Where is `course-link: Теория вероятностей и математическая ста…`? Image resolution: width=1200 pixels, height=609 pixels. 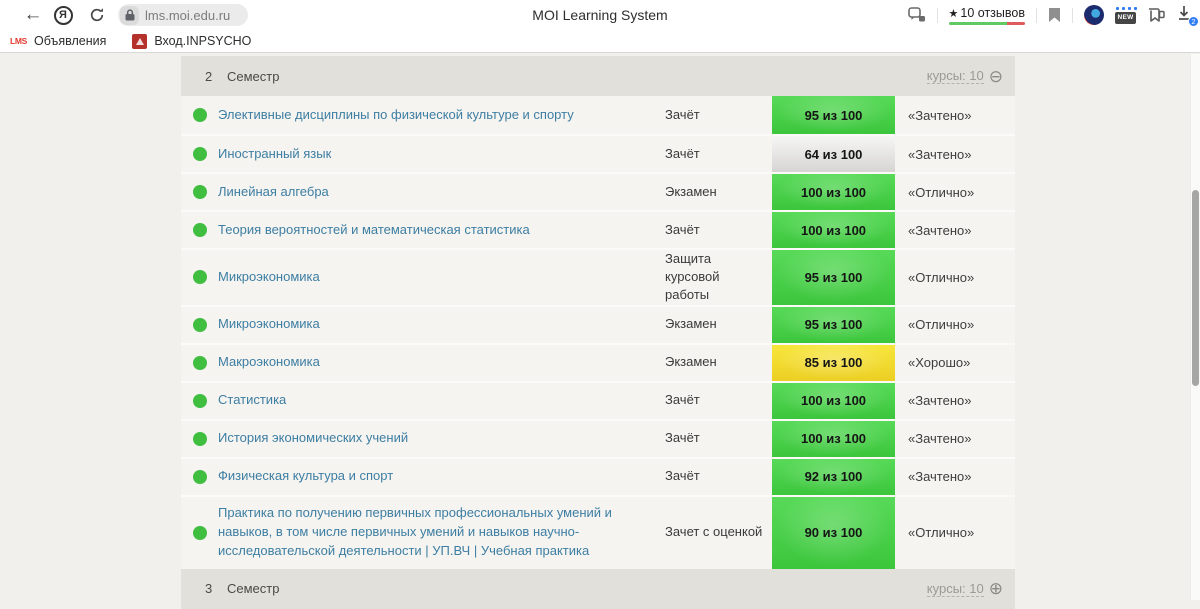 course-link: Теория вероятностей и математическая ста… is located at coordinates (374, 230).